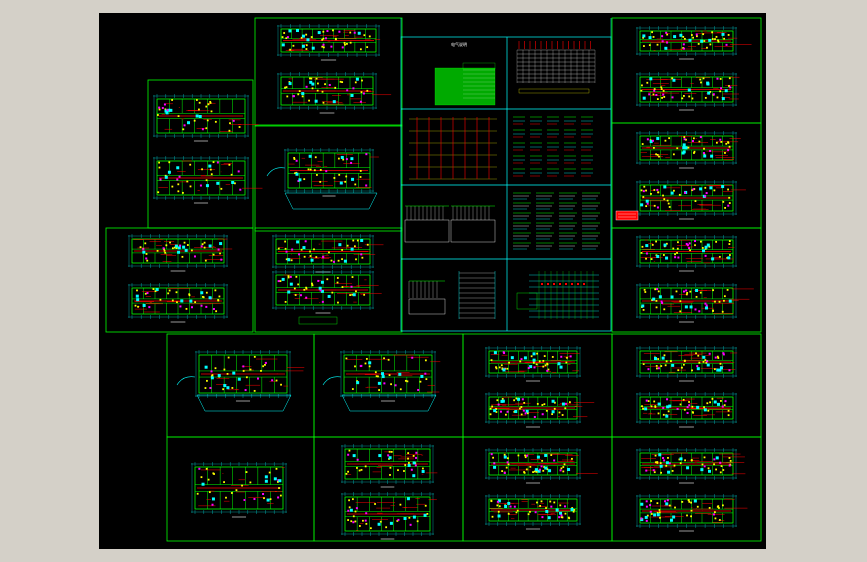  What do you see at coordinates (450, 224) in the screenshot?
I see `detail-distribution` at bounding box center [450, 224].